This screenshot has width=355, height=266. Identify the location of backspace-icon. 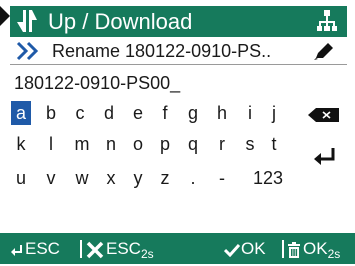
(324, 115).